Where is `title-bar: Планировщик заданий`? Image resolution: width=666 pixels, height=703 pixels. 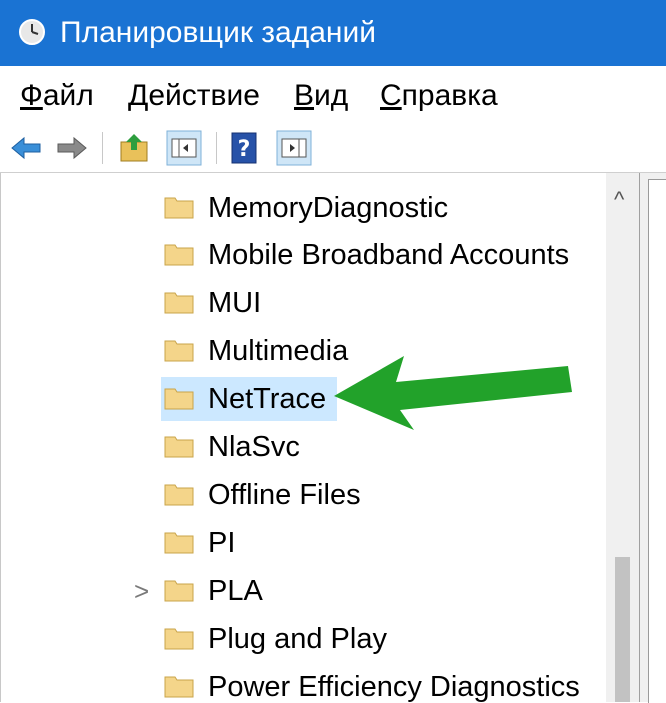
title-bar: Планировщик заданий is located at coordinates (333, 33).